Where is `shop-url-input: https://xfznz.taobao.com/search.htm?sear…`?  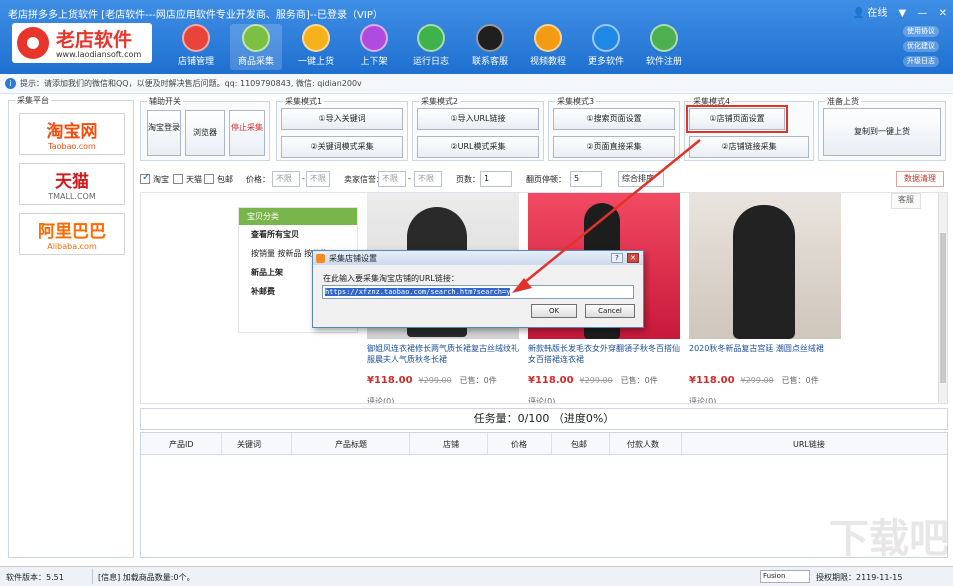
shop-url-input: https://xfznz.taobao.com/search.htm?sear… is located at coordinates (478, 292).